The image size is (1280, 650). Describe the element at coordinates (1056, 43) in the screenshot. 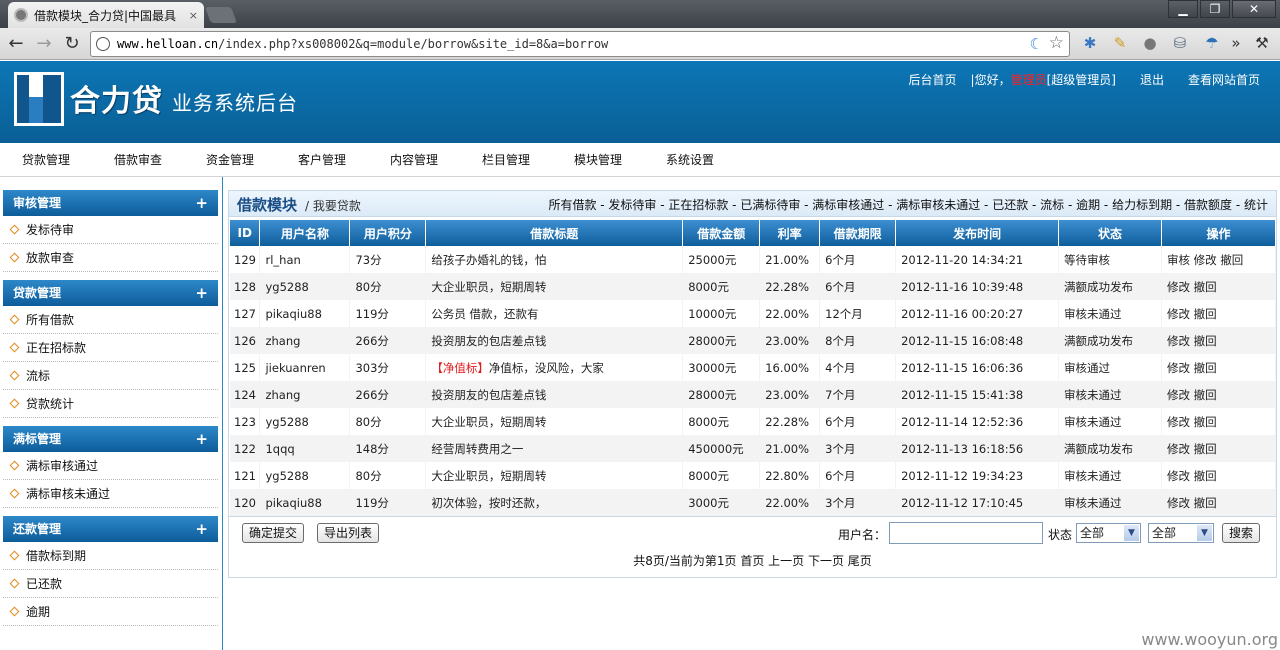

I see `bookmark-star-icon: ☆` at that location.